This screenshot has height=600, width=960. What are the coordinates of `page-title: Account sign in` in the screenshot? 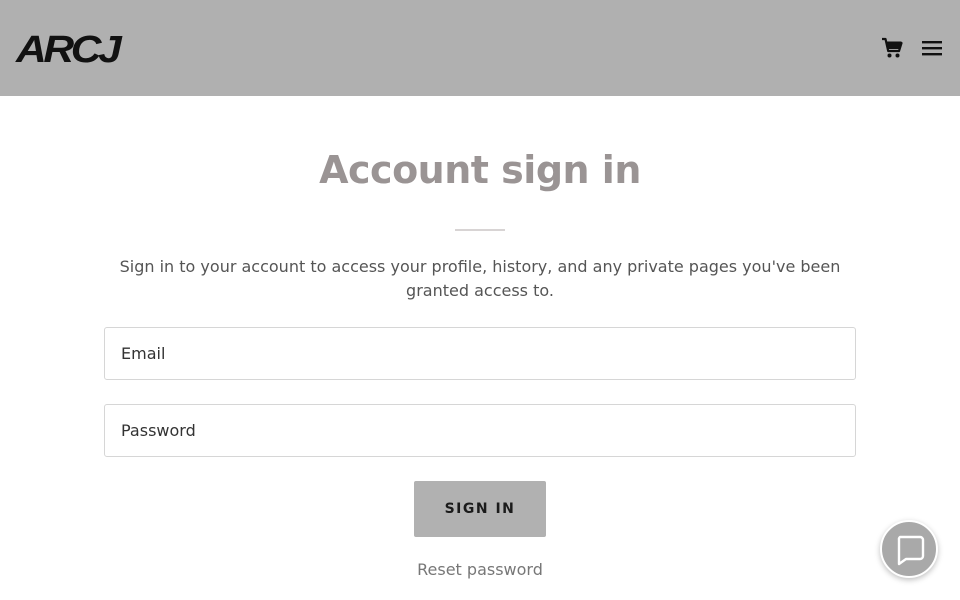 It's located at (480, 170).